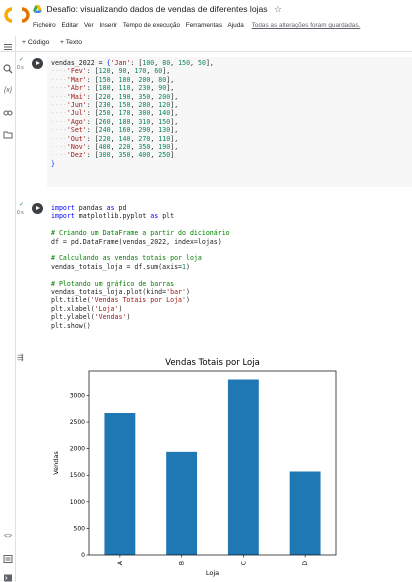  What do you see at coordinates (120, 300) in the screenshot?
I see `code-line: plt.title('Vendas Totais por Loja')` at bounding box center [120, 300].